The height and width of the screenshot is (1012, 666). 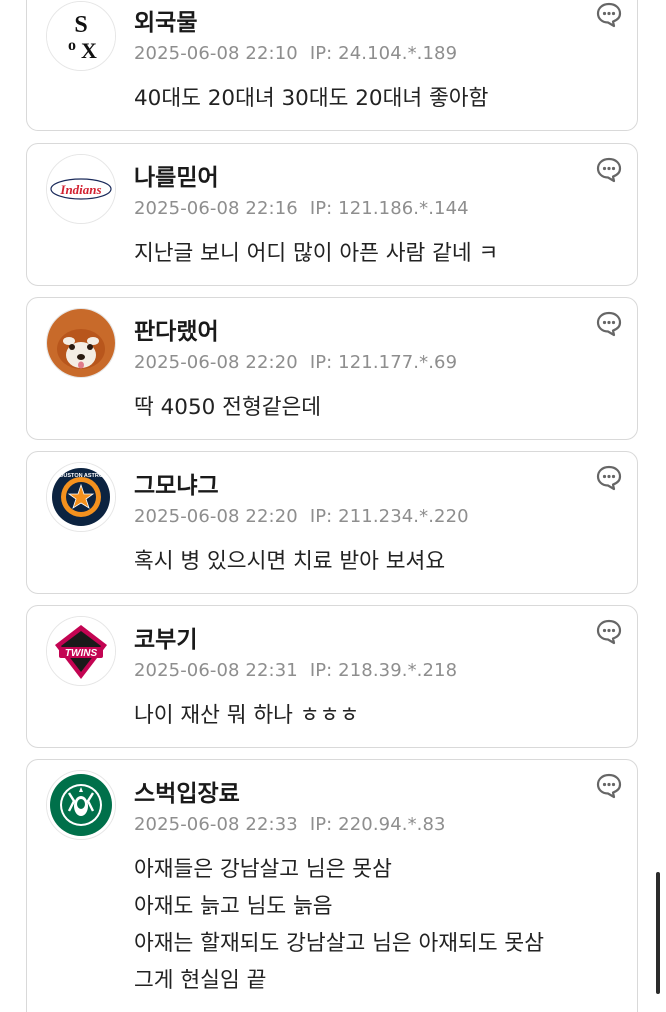 What do you see at coordinates (81, 805) in the screenshot?
I see `avatar-starbucks-logo` at bounding box center [81, 805].